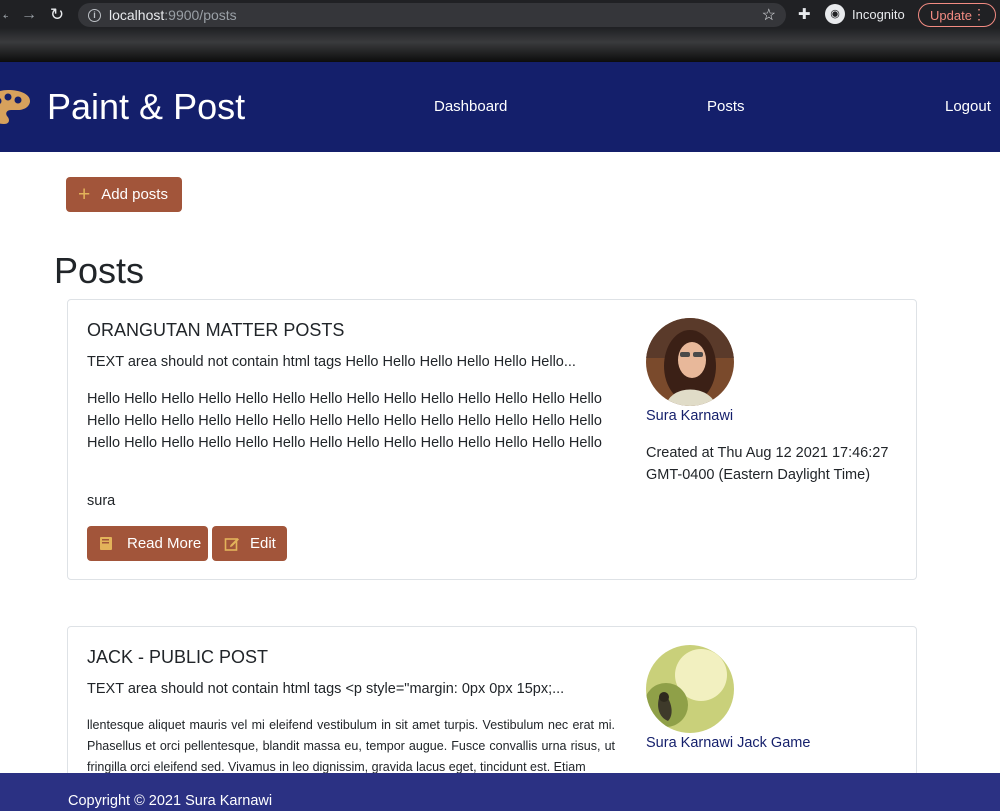  What do you see at coordinates (835, 14) in the screenshot?
I see `incognito-icon: ◉` at bounding box center [835, 14].